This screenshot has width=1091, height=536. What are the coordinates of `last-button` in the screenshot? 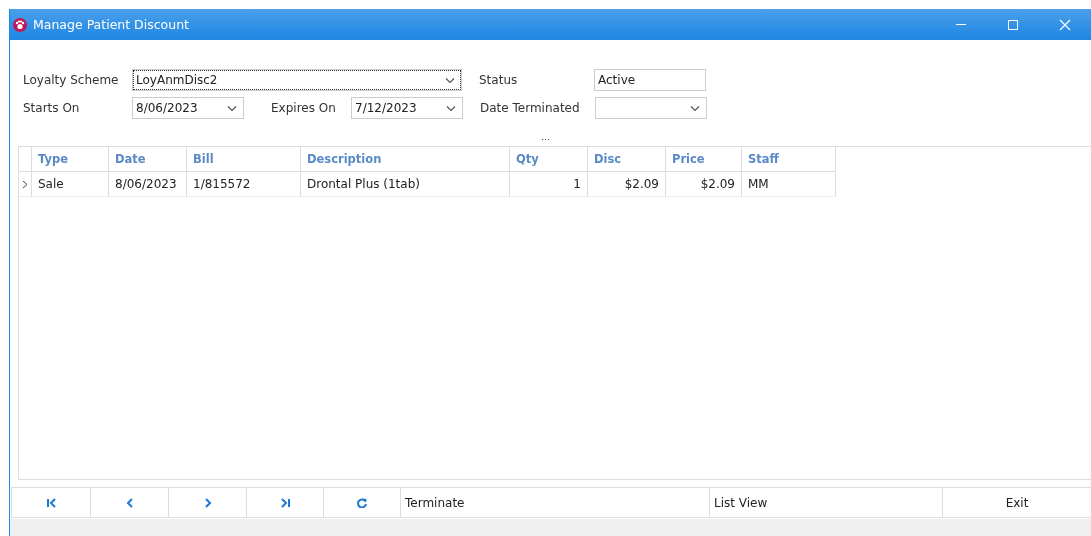 It's located at (284, 502).